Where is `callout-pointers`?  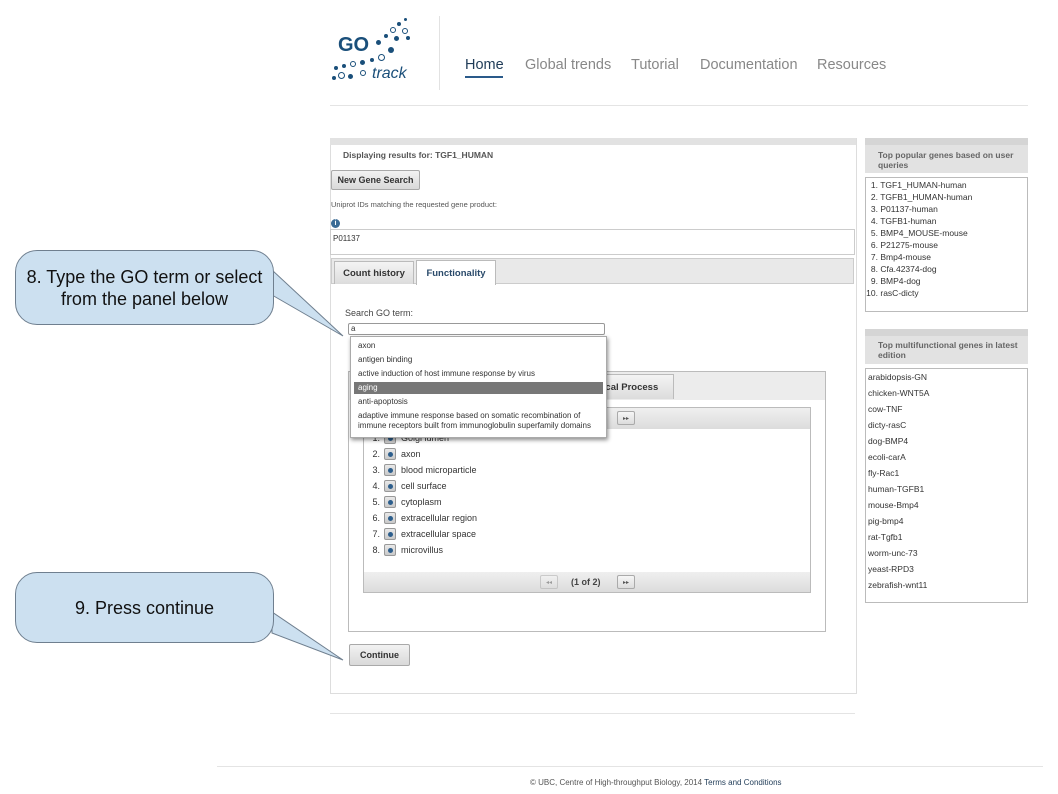
callout-pointers is located at coordinates (307, 464).